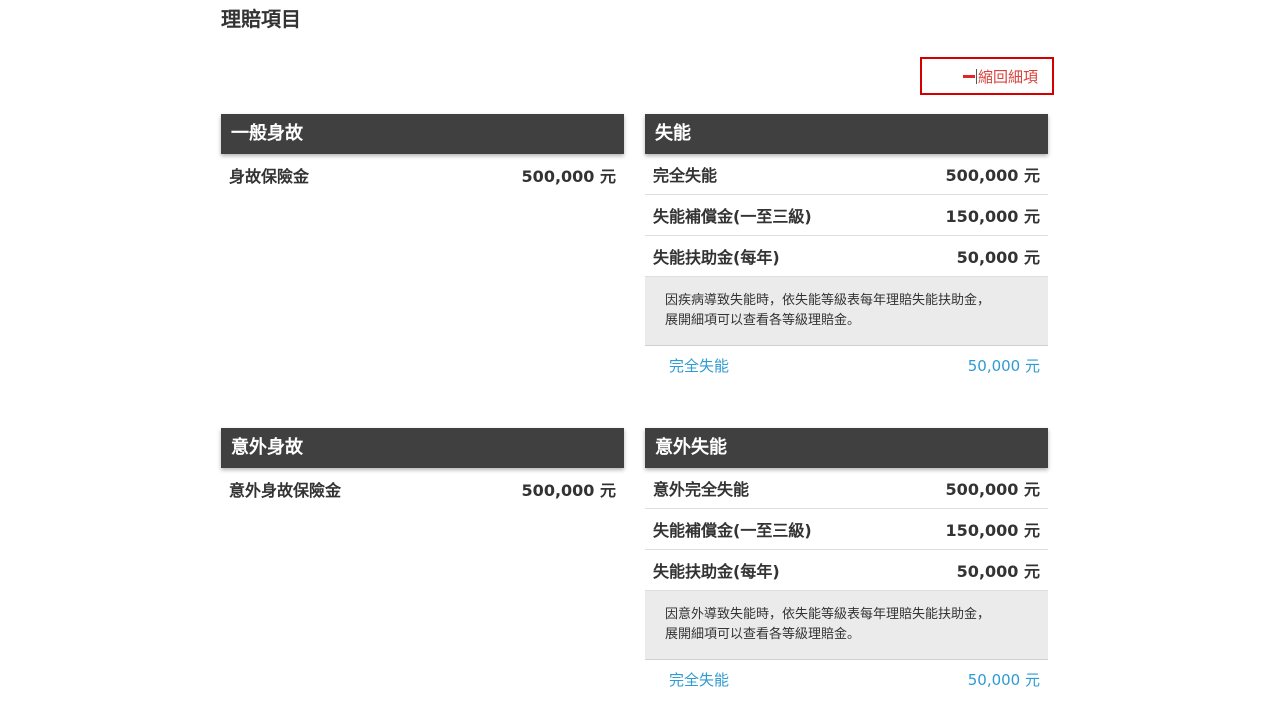 The width and height of the screenshot is (1280, 720). I want to click on panel-header: 失能, so click(846, 134).